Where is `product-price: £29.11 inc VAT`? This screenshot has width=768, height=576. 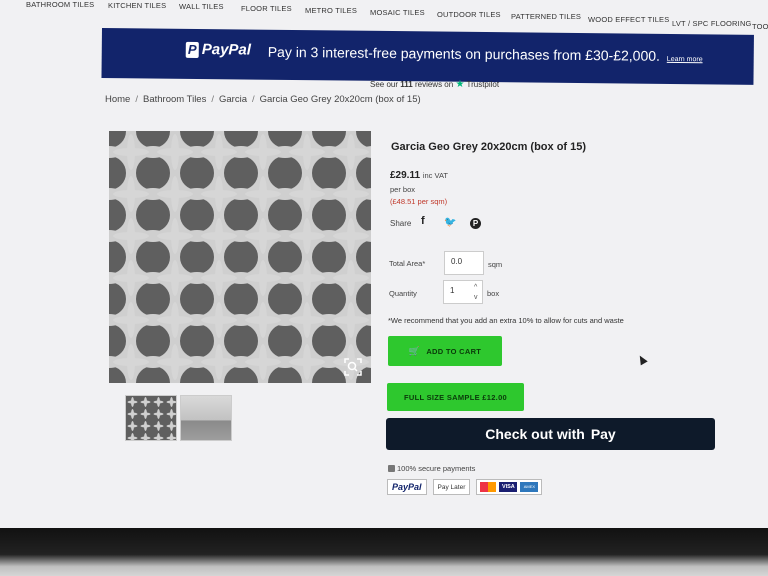 product-price: £29.11 inc VAT is located at coordinates (419, 175).